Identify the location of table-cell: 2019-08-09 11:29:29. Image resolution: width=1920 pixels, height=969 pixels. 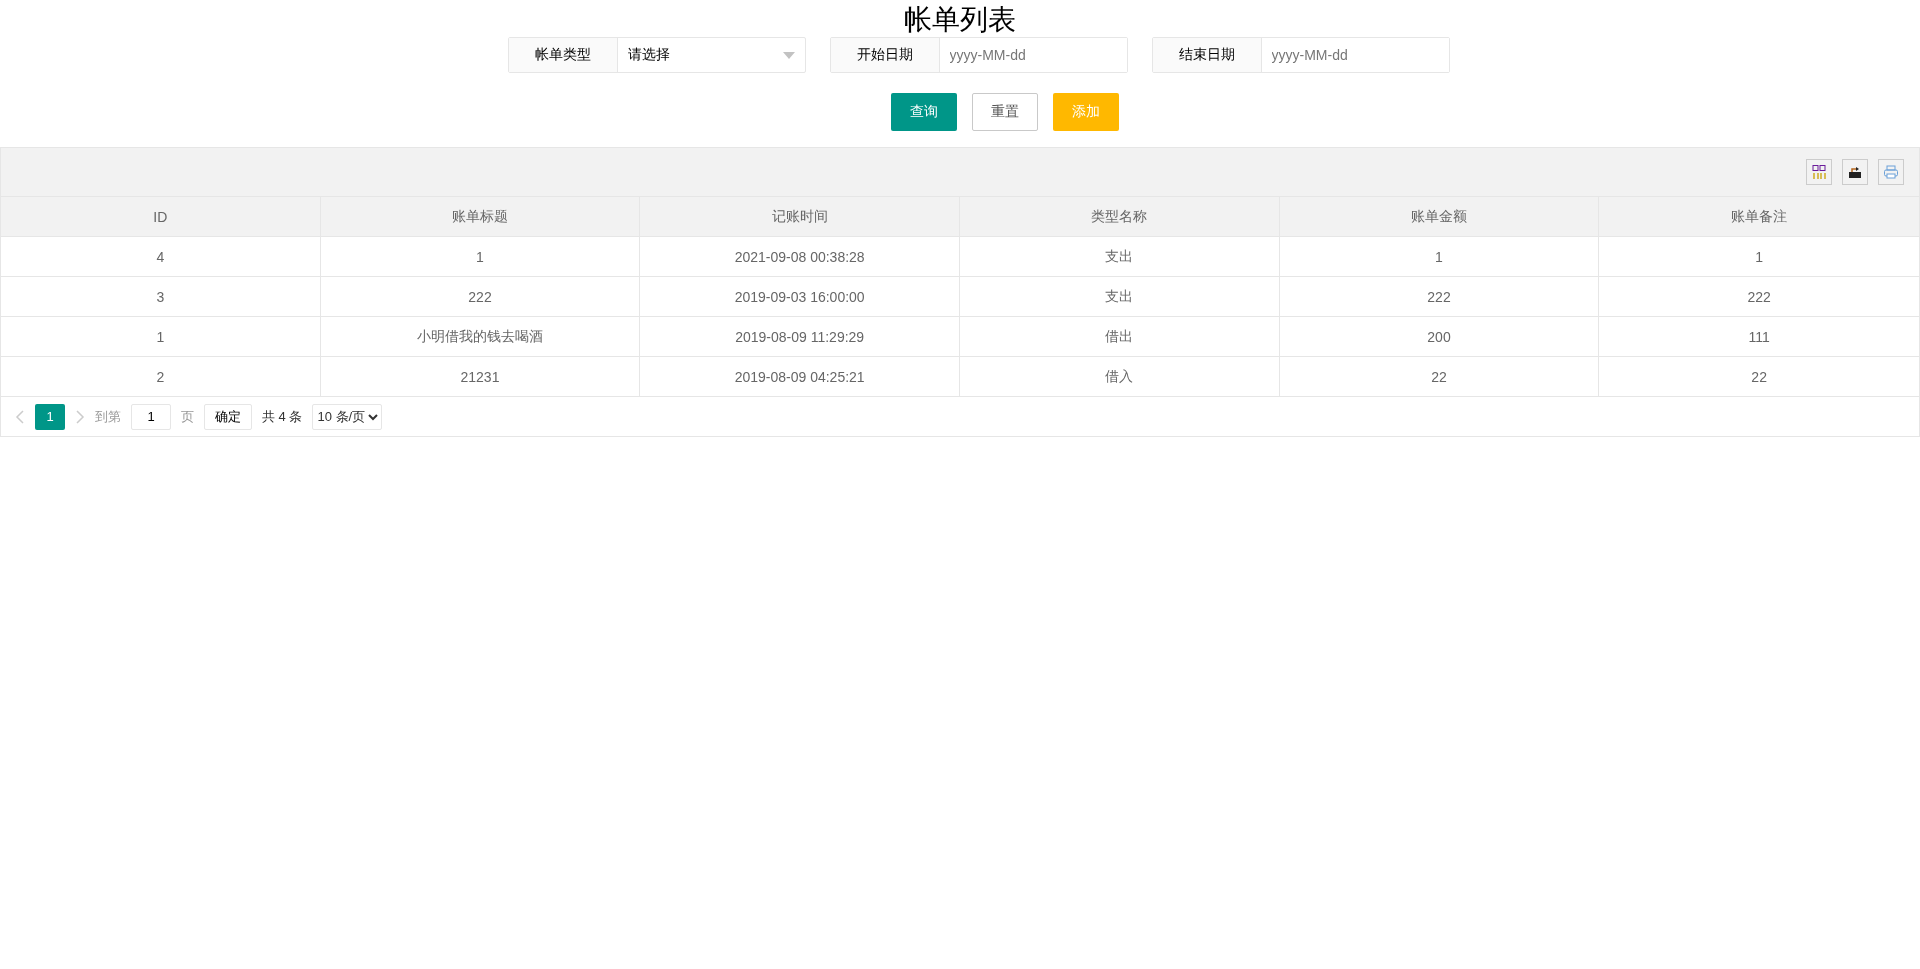
(800, 337).